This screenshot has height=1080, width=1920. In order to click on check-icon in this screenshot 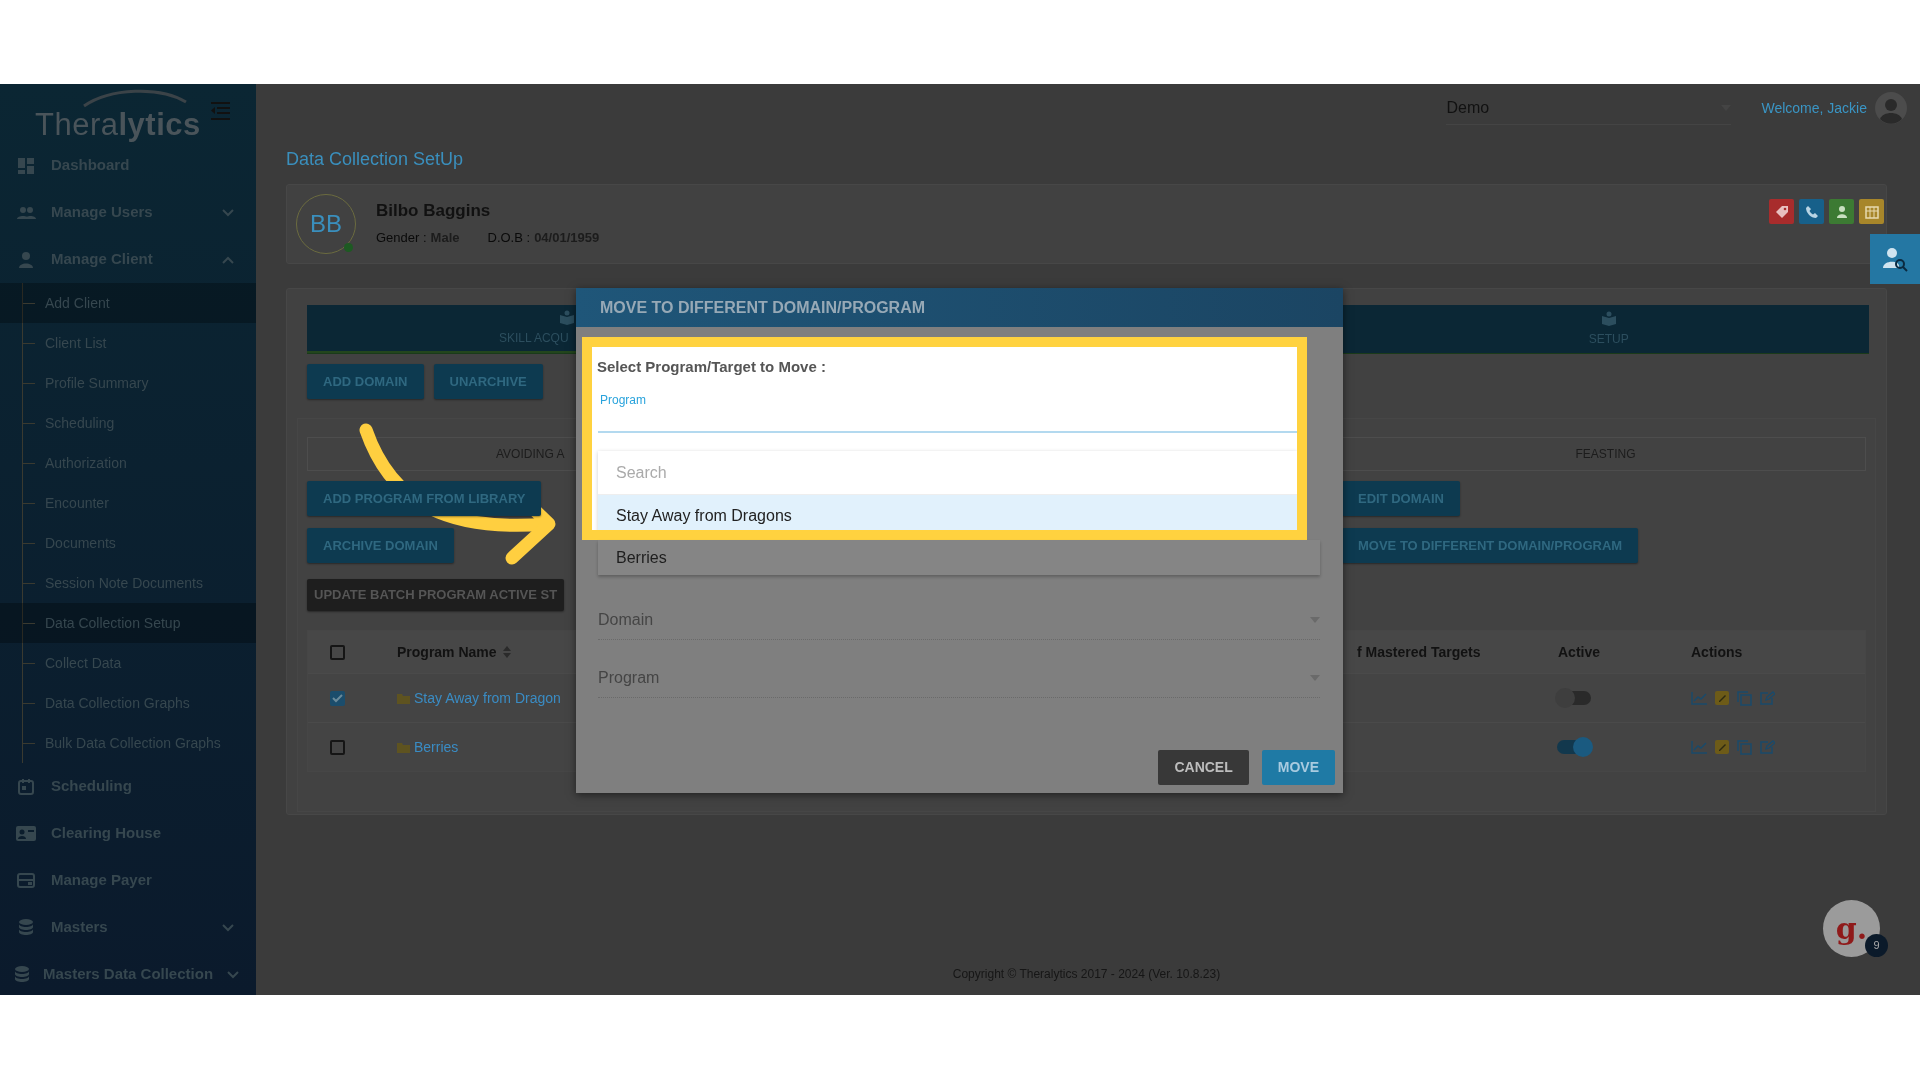, I will do `click(337, 698)`.